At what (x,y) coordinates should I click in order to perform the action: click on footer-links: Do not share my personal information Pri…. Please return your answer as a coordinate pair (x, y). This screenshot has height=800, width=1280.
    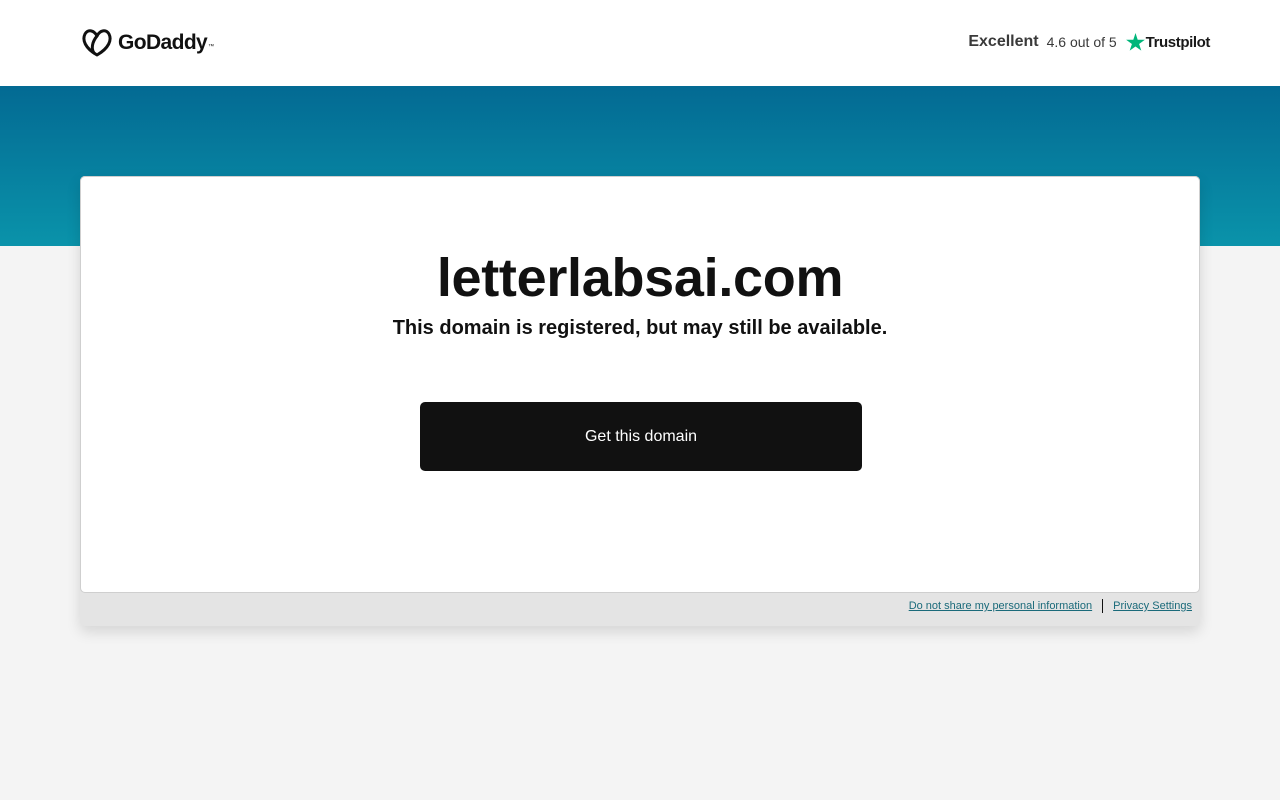
    Looking at the image, I should click on (1050, 606).